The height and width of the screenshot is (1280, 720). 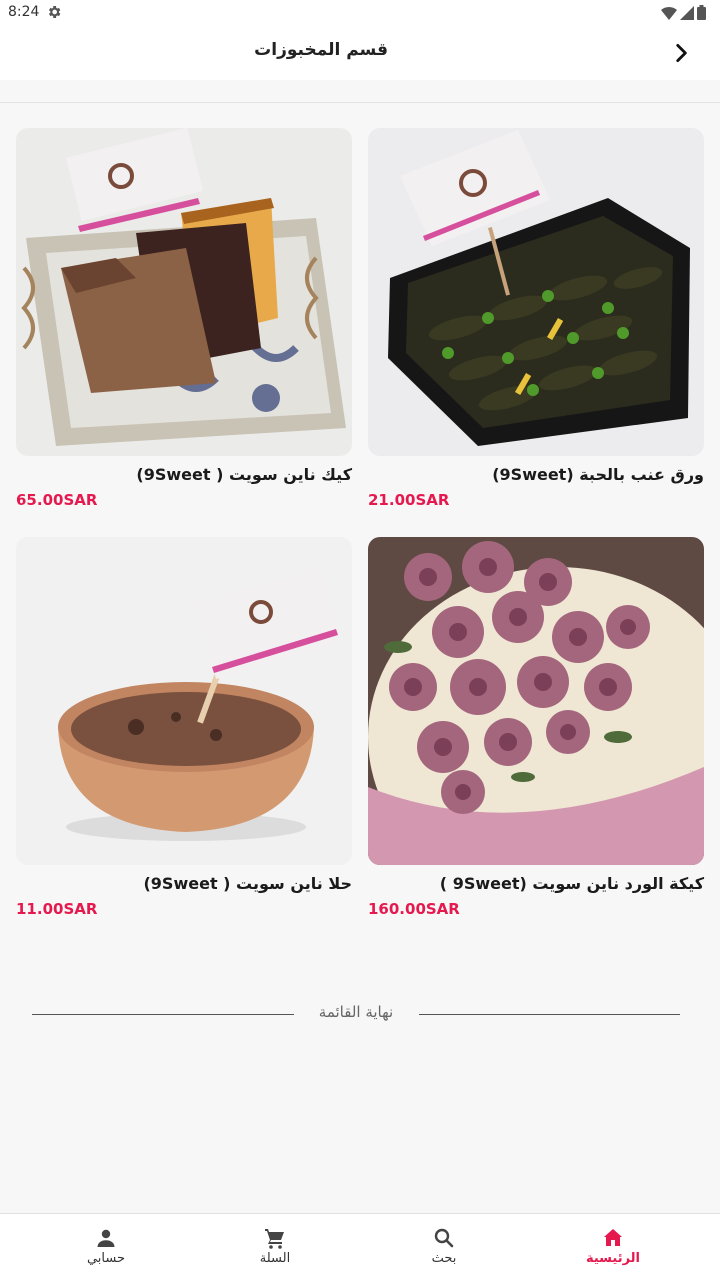 I want to click on end-of-list: نهاية القائمة, so click(x=356, y=1014).